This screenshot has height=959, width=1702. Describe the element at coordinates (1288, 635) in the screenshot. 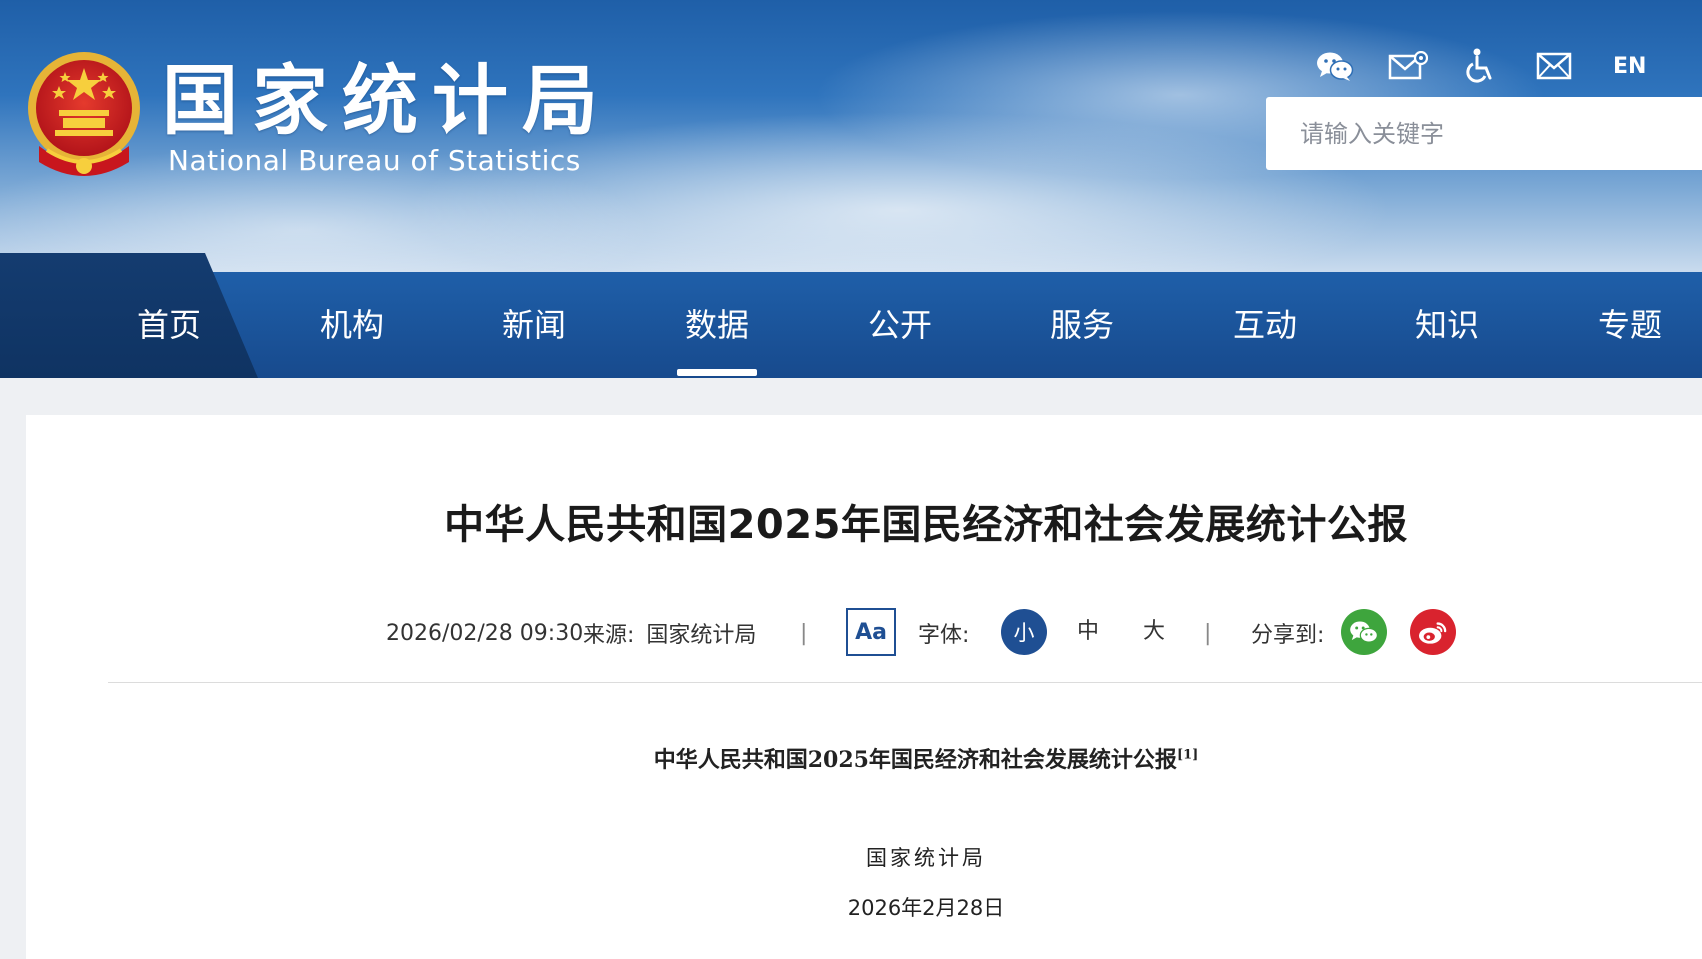

I see `share-label-text: 分享到:` at that location.